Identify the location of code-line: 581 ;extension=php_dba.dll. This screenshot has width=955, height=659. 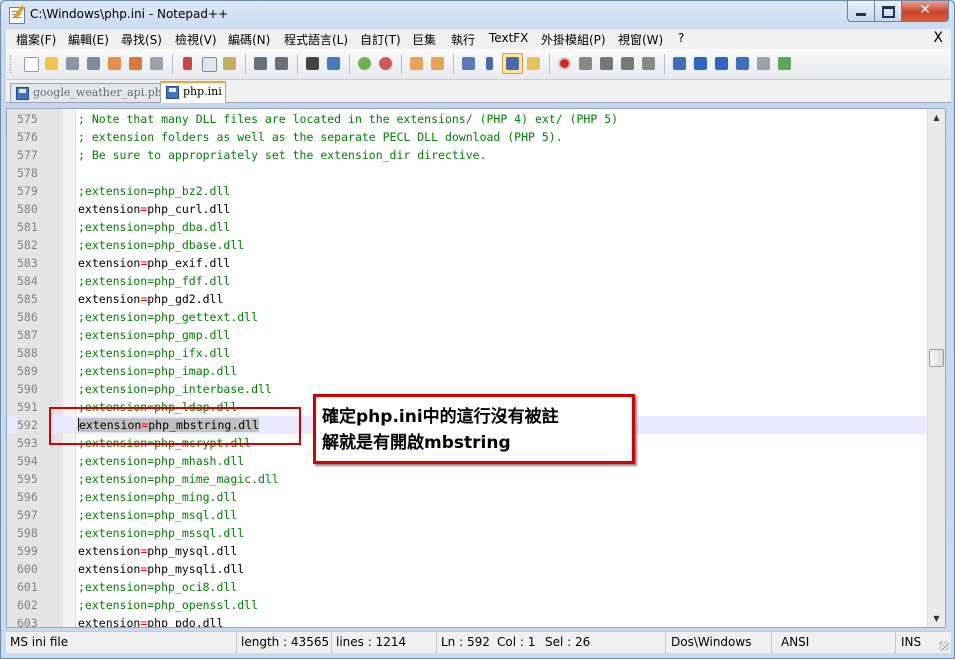
(467, 227).